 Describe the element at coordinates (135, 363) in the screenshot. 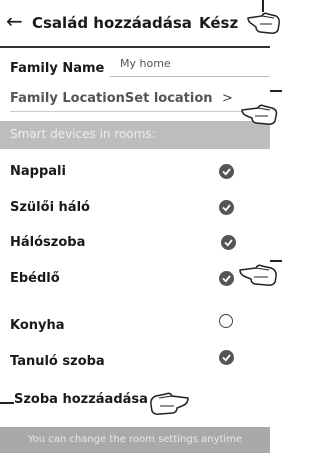

I see `room-row: Tanuló szoba` at that location.